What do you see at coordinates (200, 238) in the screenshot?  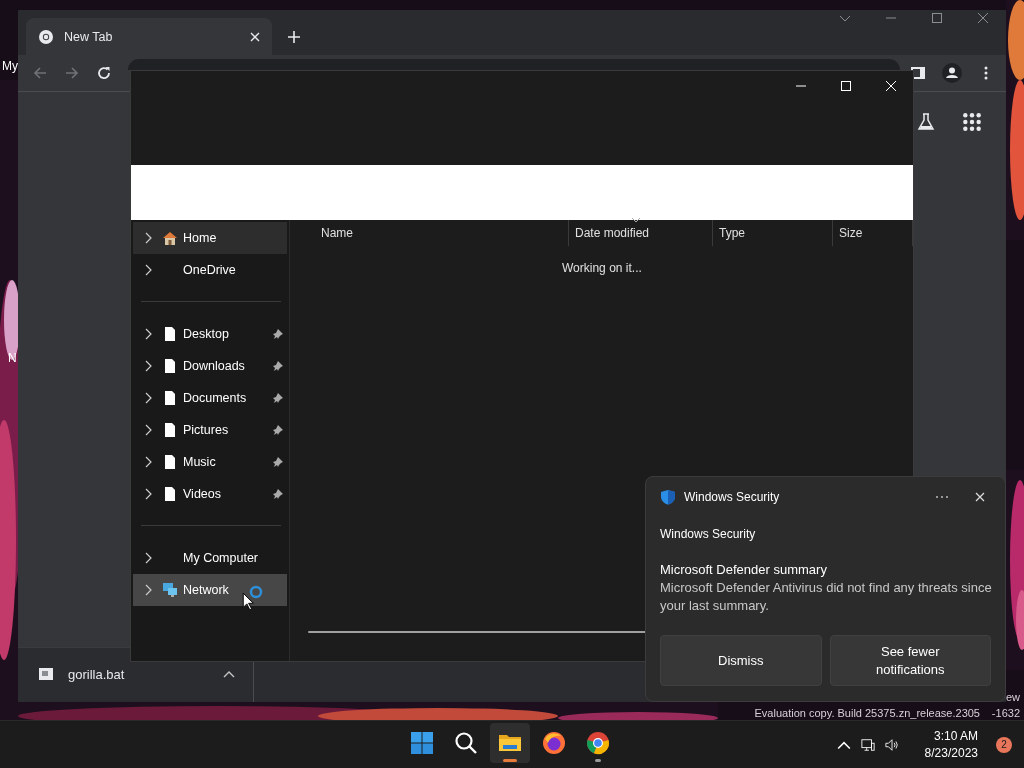 I see `nav-item-label: Home` at bounding box center [200, 238].